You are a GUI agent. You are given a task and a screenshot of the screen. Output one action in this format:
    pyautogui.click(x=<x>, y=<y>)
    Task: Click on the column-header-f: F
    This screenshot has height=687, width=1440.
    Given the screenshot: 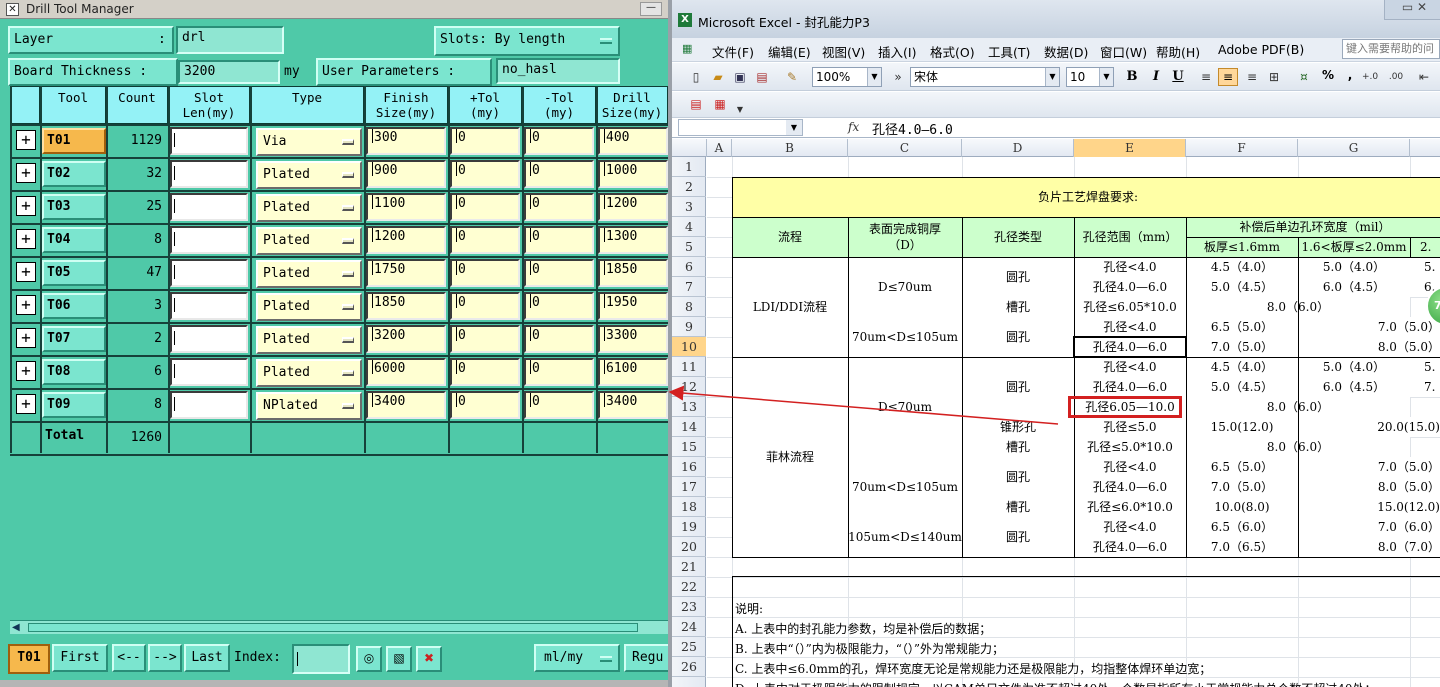 What is the action you would take?
    pyautogui.click(x=1242, y=148)
    